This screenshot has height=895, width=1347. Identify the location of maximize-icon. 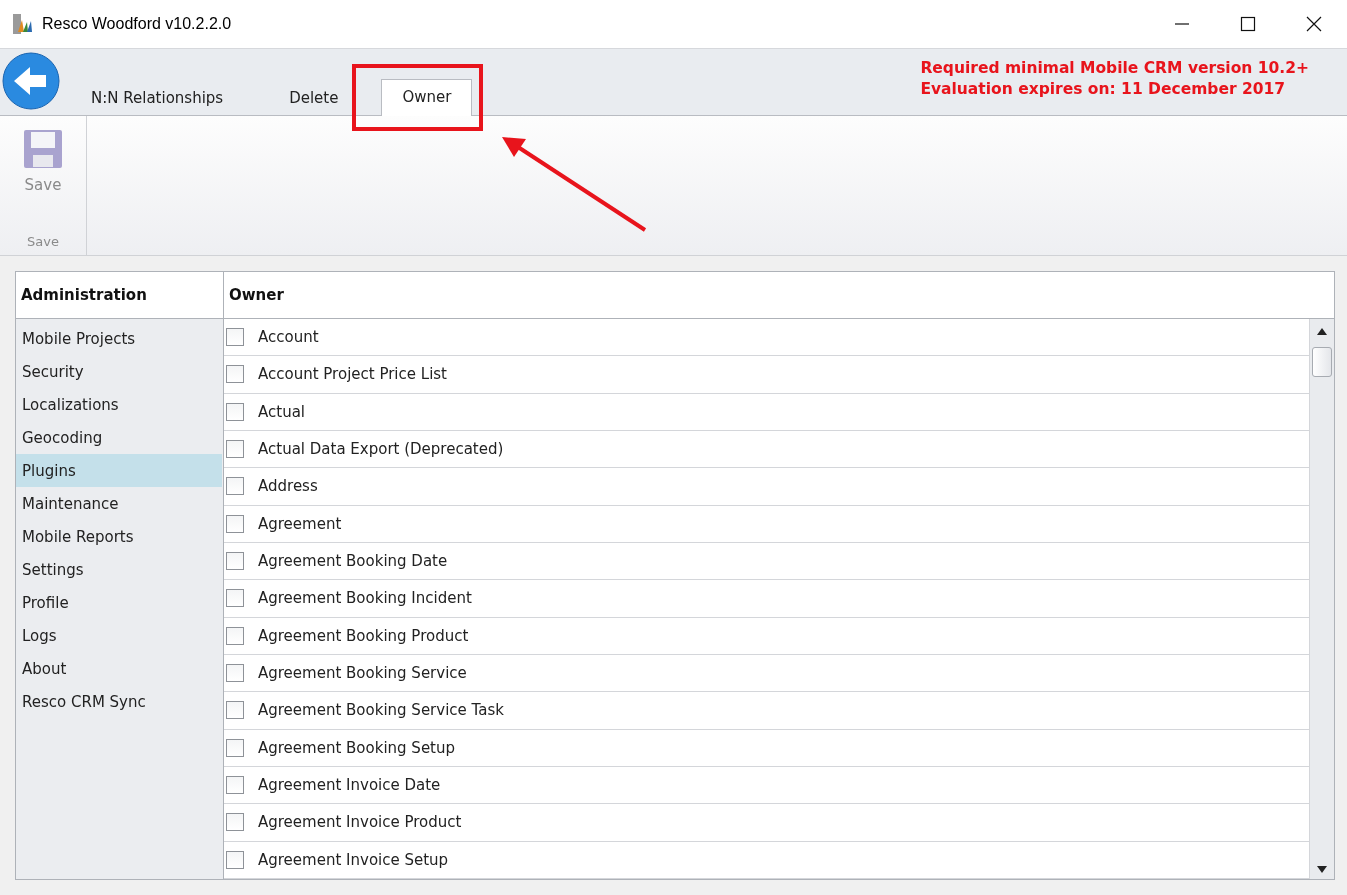
(1248, 24).